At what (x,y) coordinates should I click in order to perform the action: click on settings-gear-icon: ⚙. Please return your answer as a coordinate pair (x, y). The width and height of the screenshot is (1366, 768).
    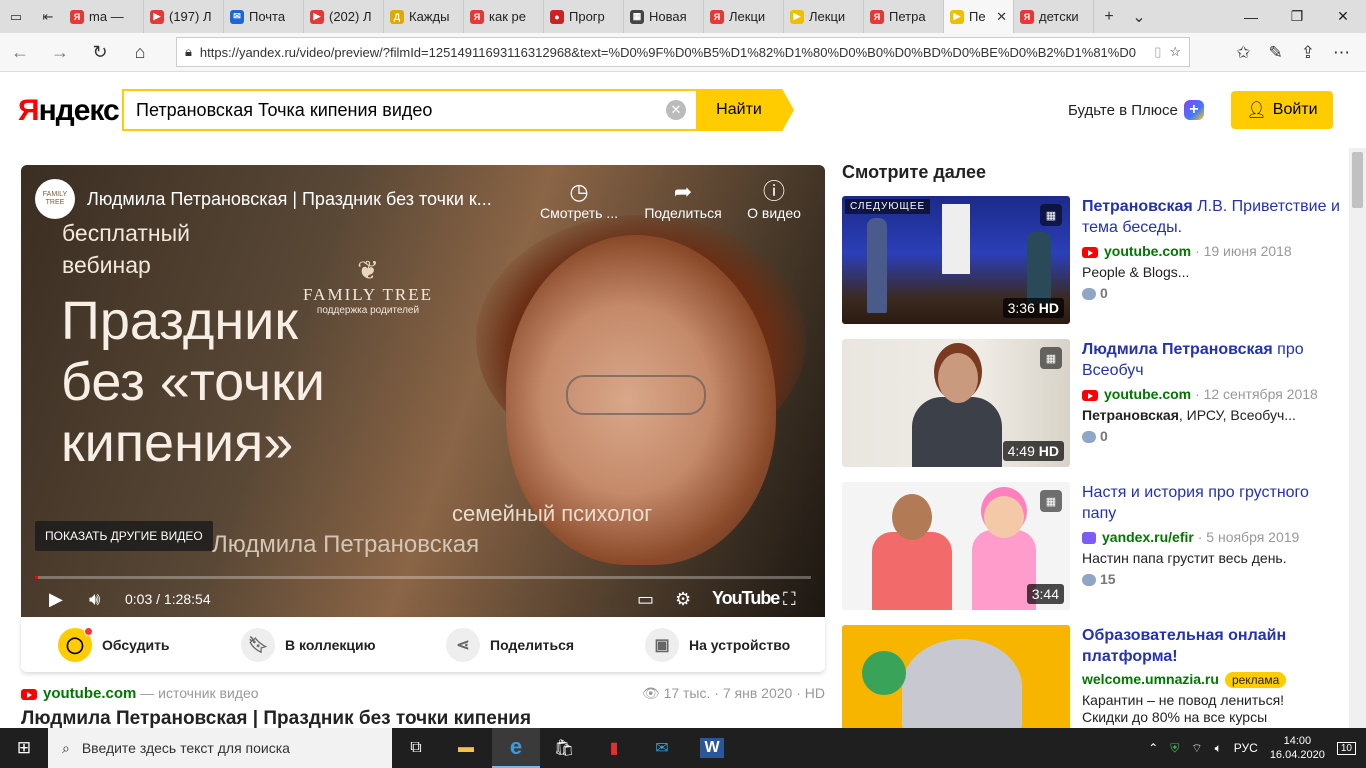
    Looking at the image, I should click on (683, 599).